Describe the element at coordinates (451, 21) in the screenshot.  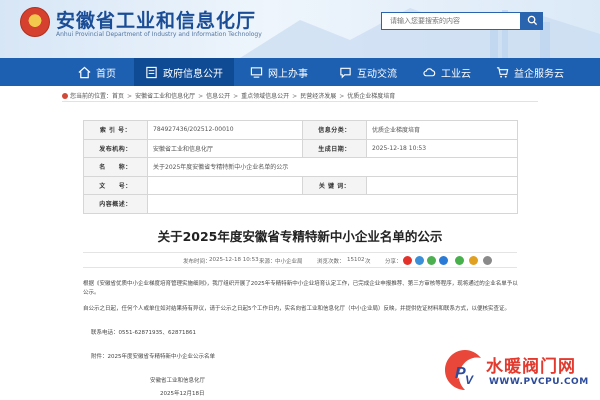
I see `search-input` at that location.